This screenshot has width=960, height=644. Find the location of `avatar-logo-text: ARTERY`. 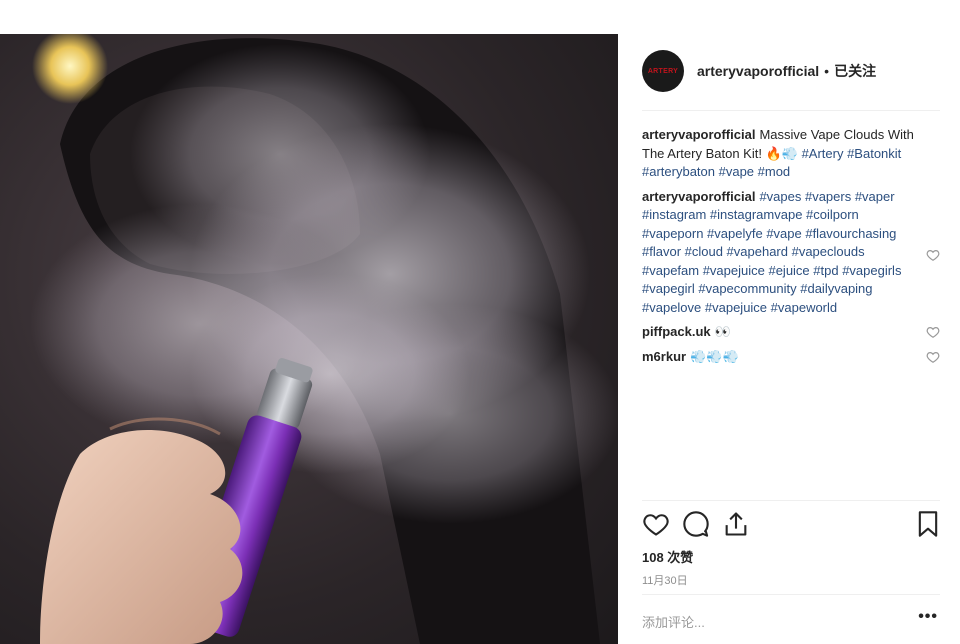

avatar-logo-text: ARTERY is located at coordinates (663, 71).